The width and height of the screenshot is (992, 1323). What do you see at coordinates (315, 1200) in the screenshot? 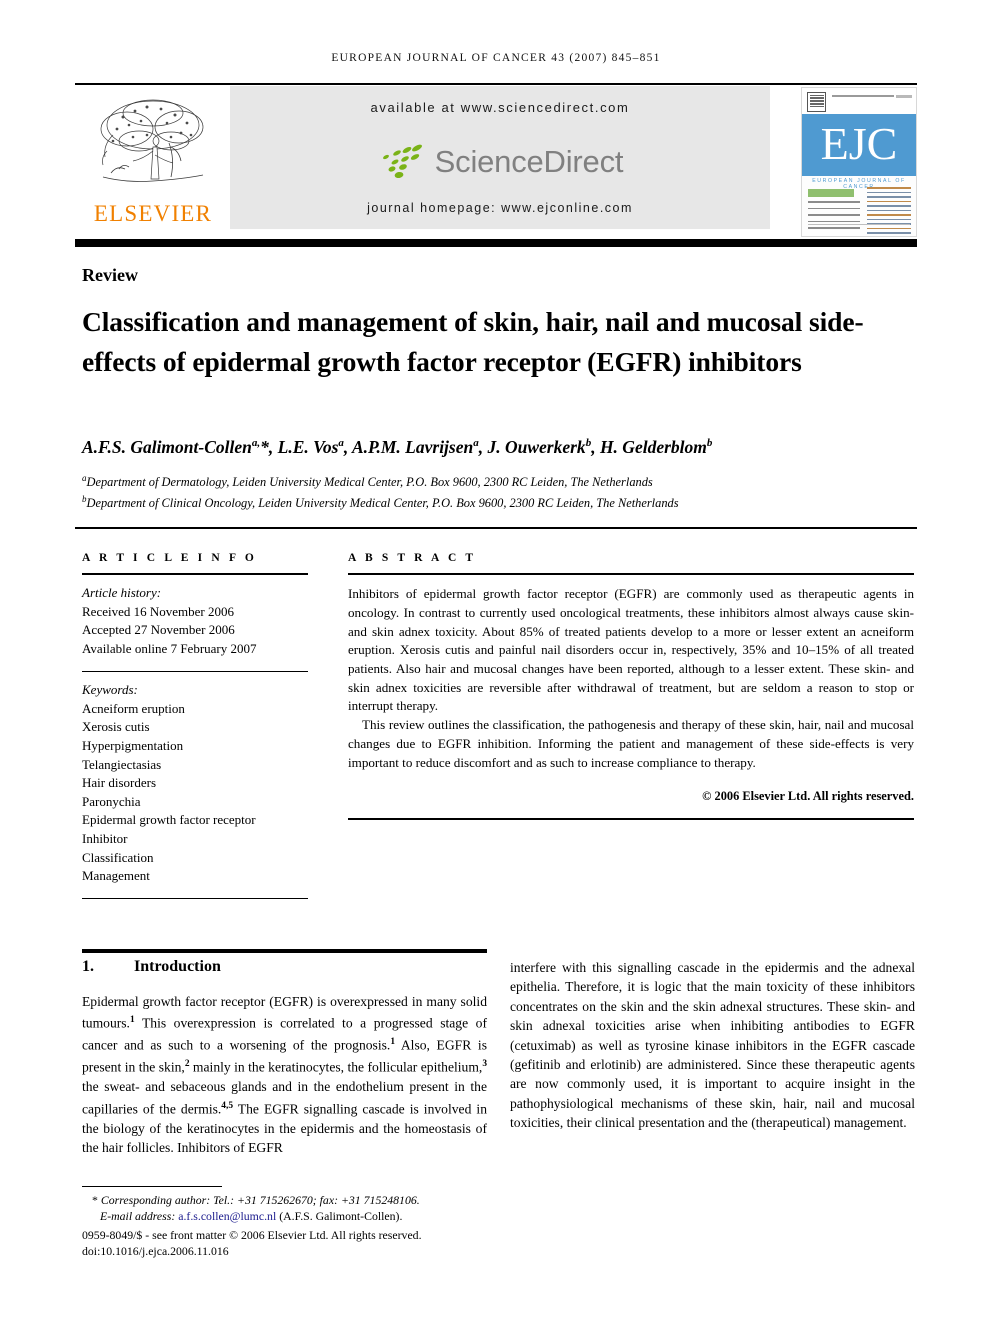
I see `corresponding-author-contact: Tel.: +31 715262670; fax: +31 715248106.` at bounding box center [315, 1200].